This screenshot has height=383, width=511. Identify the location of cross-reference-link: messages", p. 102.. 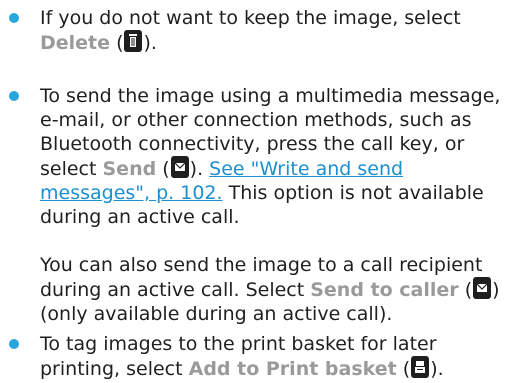
(131, 193).